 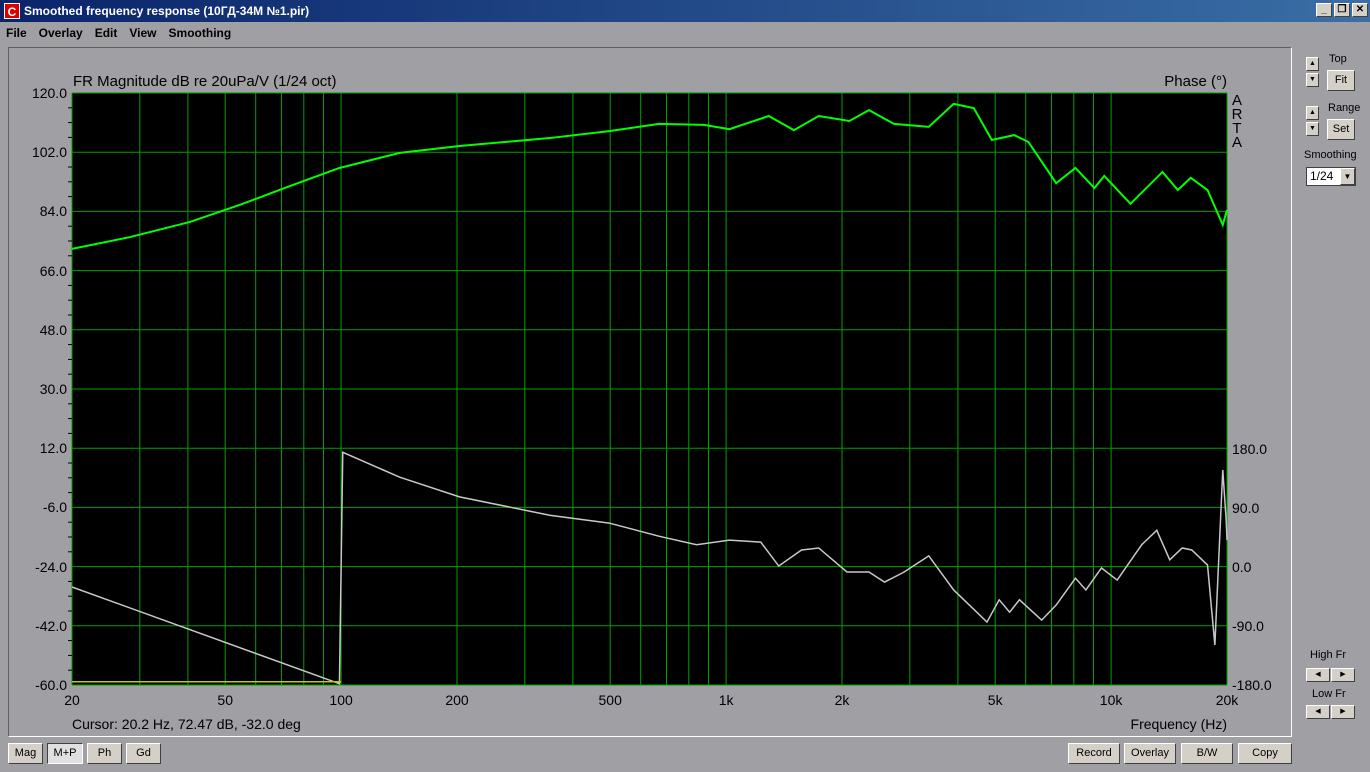 I want to click on x-tick-label: 2k, so click(x=842, y=700).